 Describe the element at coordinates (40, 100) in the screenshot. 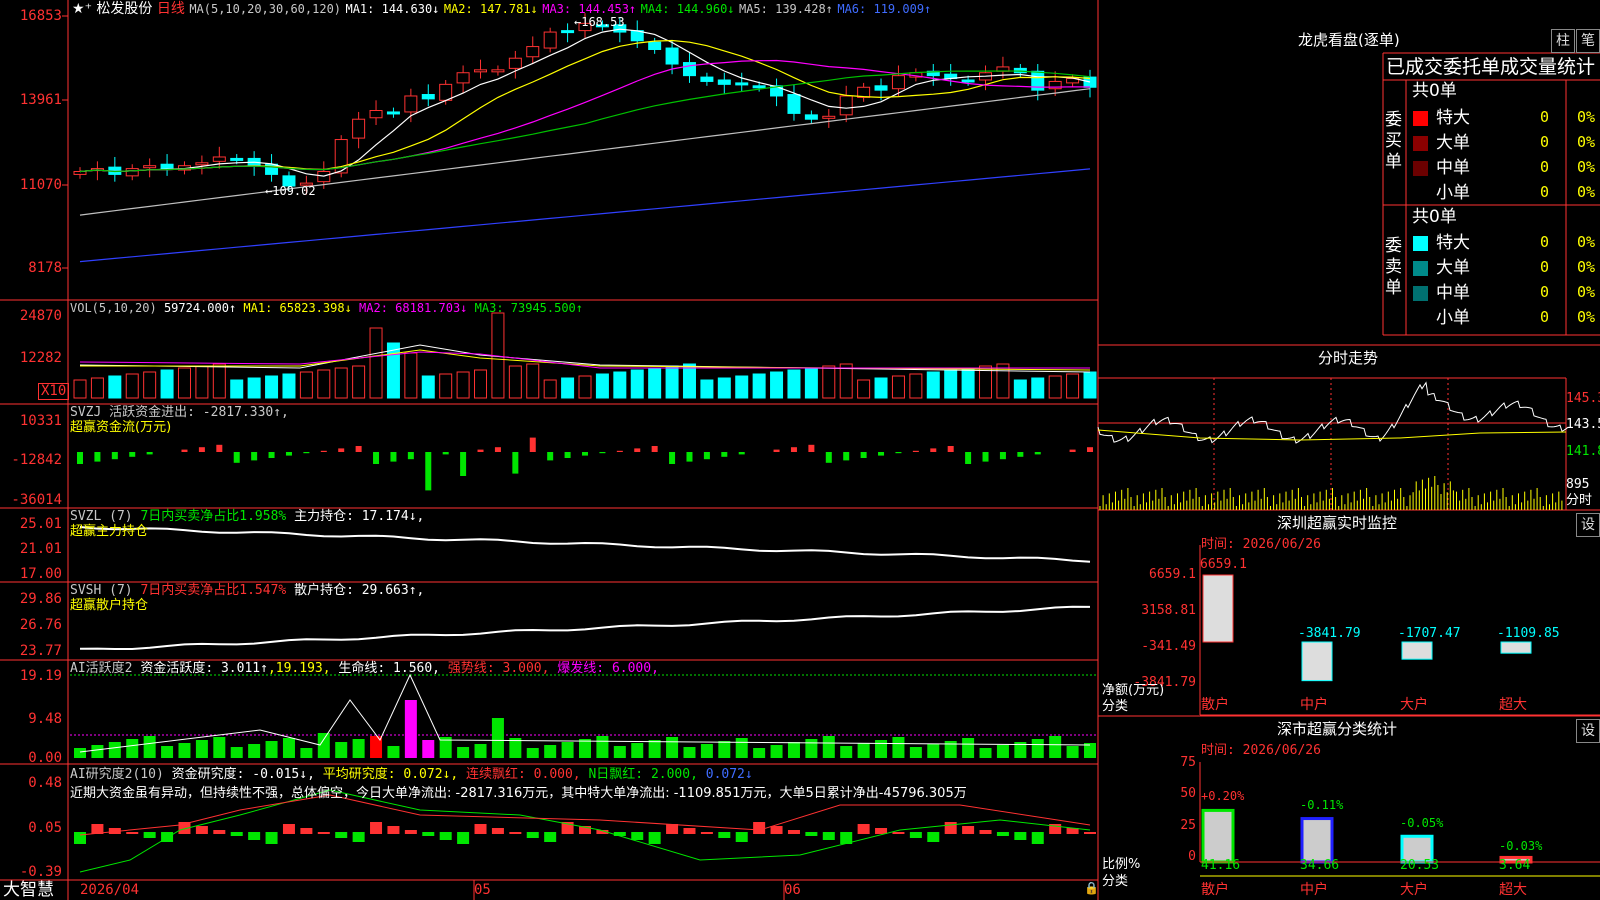

I see `price-axis-2: 13961` at that location.